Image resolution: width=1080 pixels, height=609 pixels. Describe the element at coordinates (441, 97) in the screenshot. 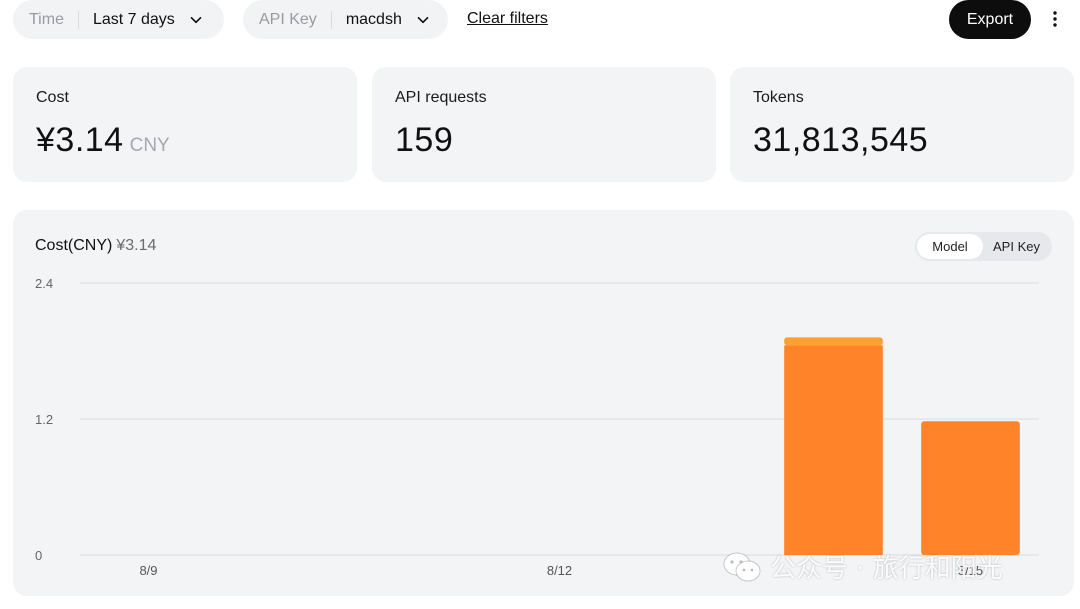

I see `api-requests-label: API requests` at that location.